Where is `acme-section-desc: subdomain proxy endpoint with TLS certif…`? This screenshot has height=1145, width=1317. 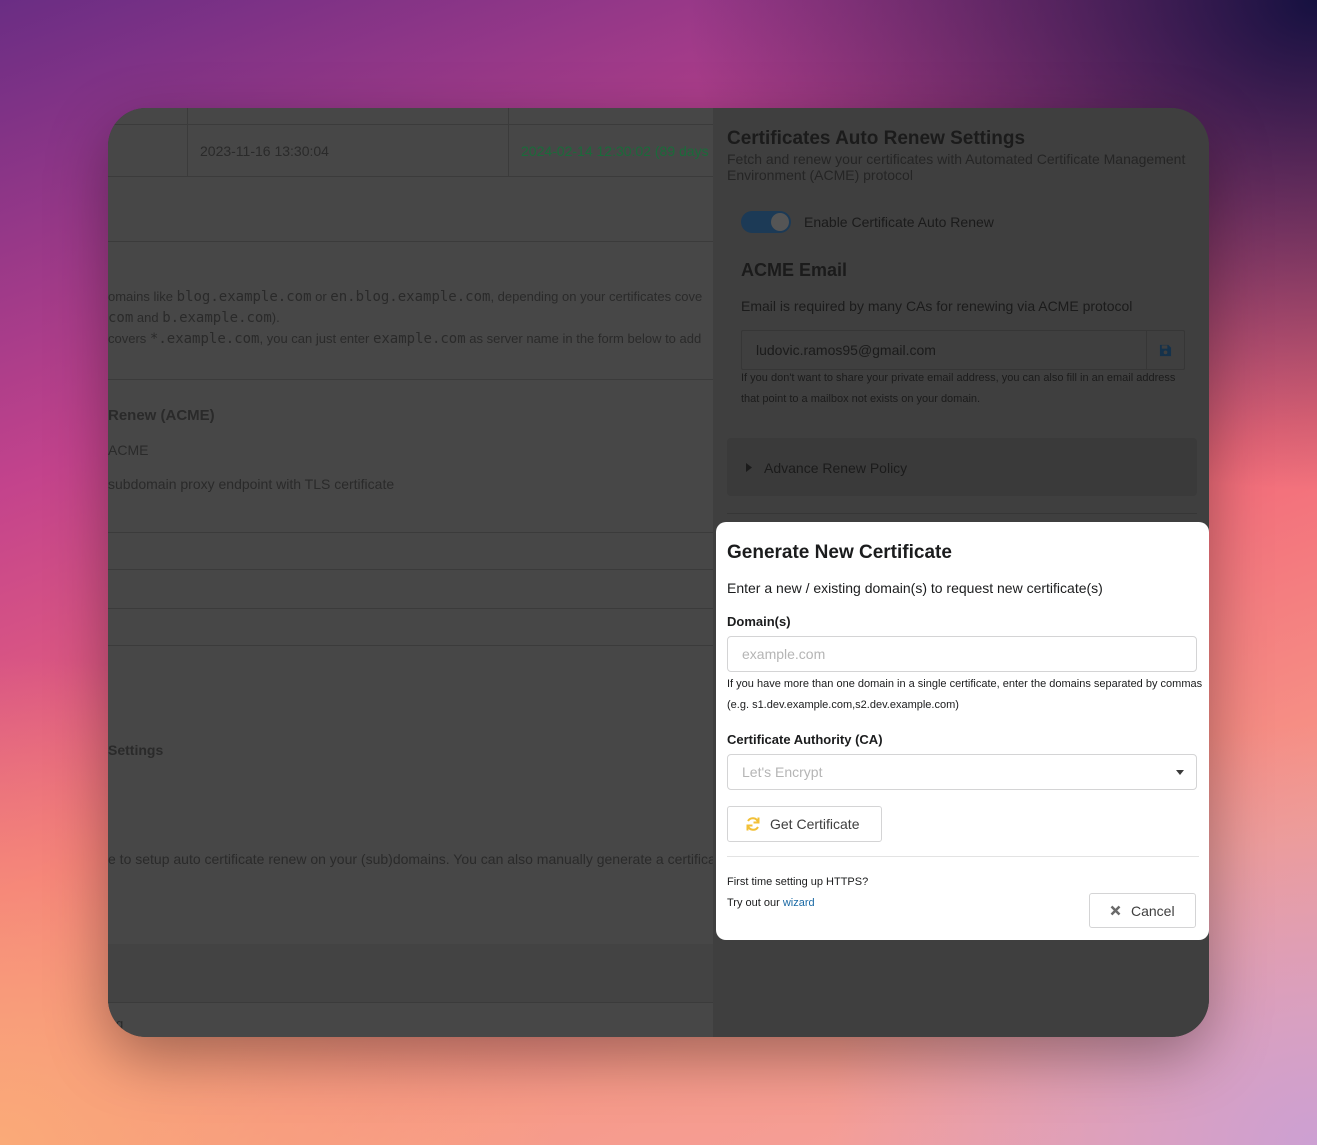 acme-section-desc: subdomain proxy endpoint with TLS certif… is located at coordinates (251, 484).